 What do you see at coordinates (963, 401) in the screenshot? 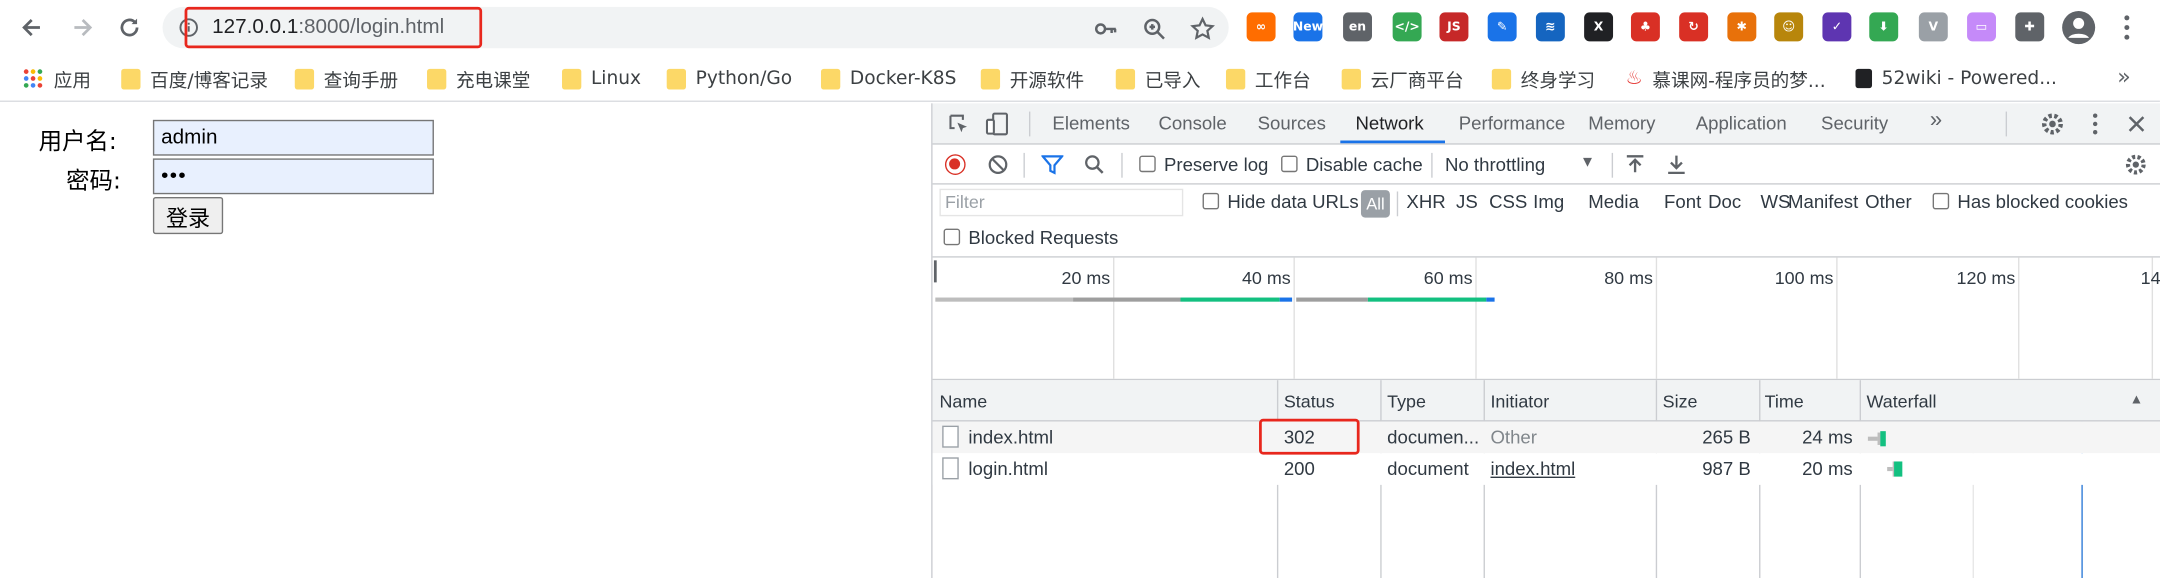
I see `column-header-name: Name` at bounding box center [963, 401].